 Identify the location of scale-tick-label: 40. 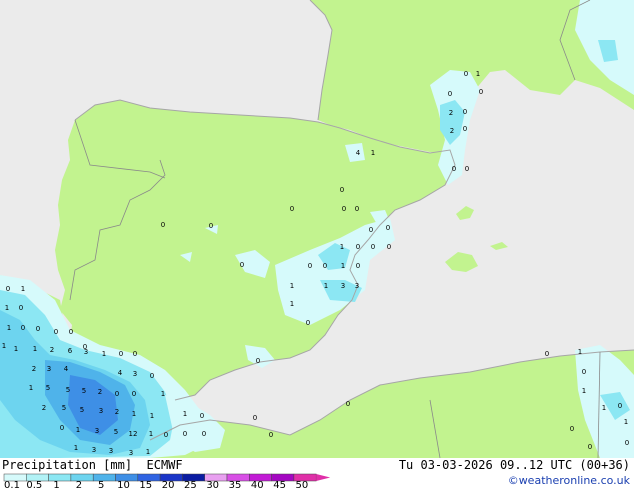
(257, 485).